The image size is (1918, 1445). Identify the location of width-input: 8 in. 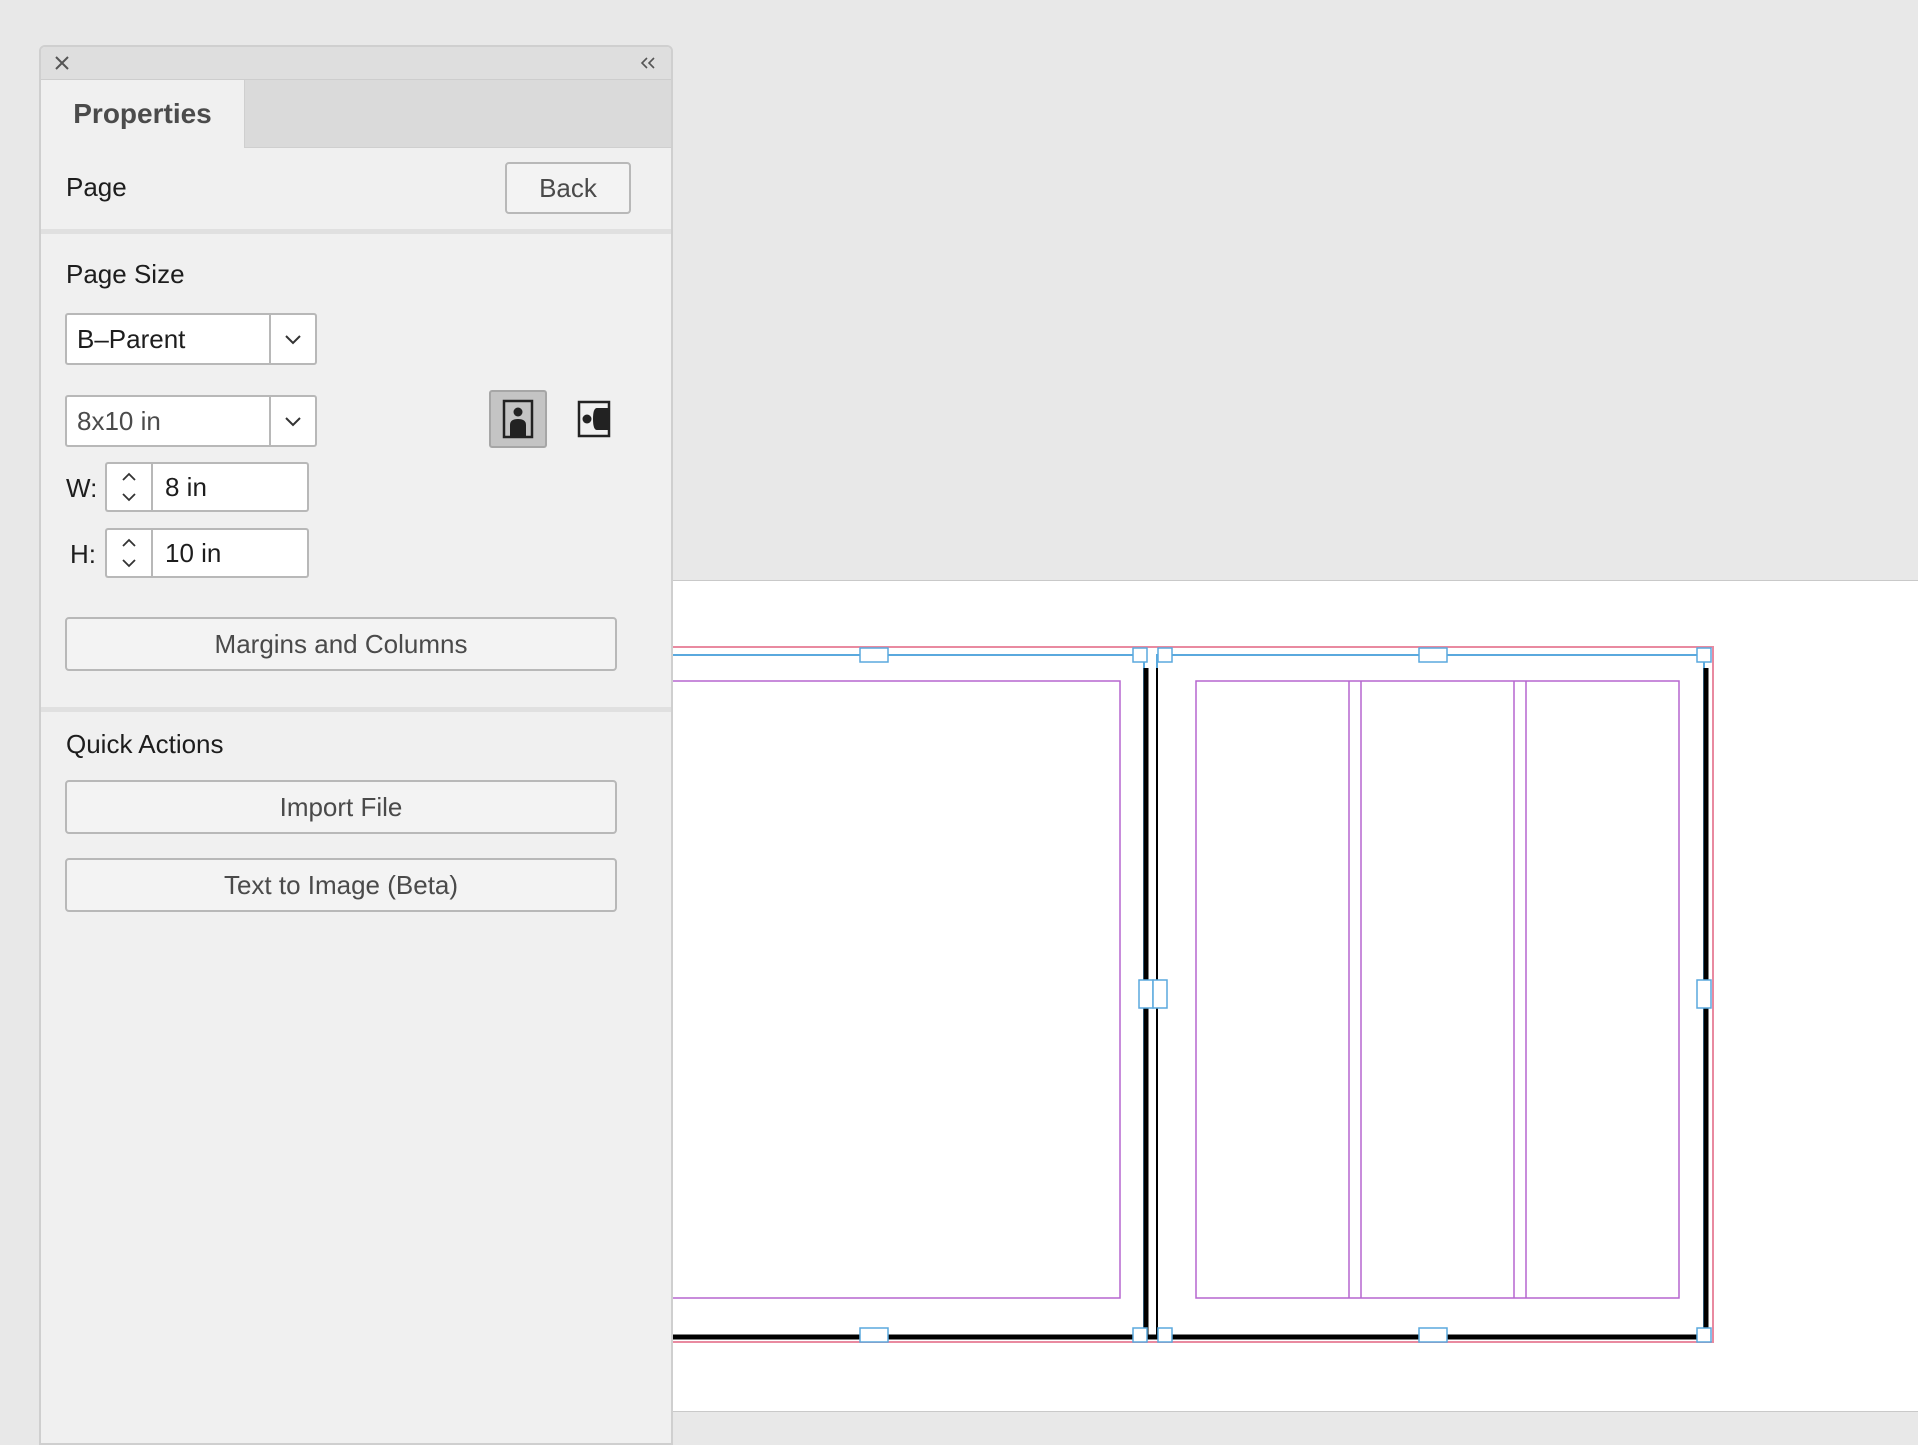
(230, 487).